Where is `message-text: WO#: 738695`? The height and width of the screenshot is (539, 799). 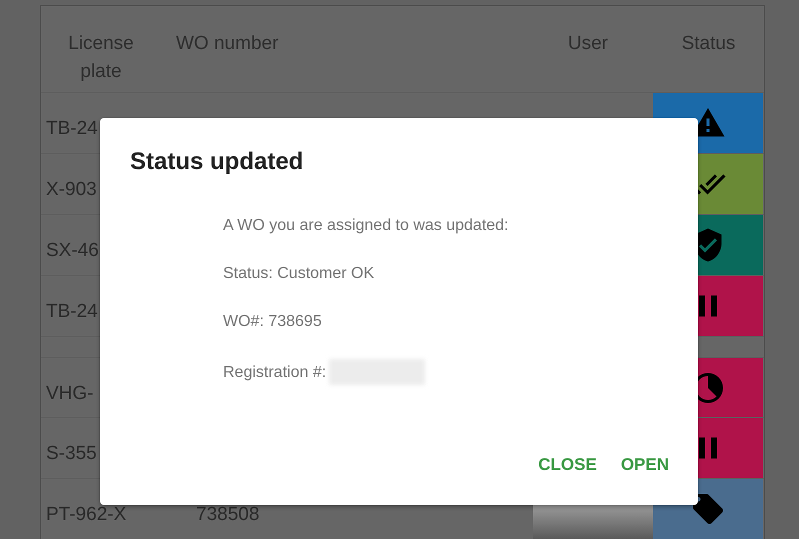 message-text: WO#: 738695 is located at coordinates (272, 322).